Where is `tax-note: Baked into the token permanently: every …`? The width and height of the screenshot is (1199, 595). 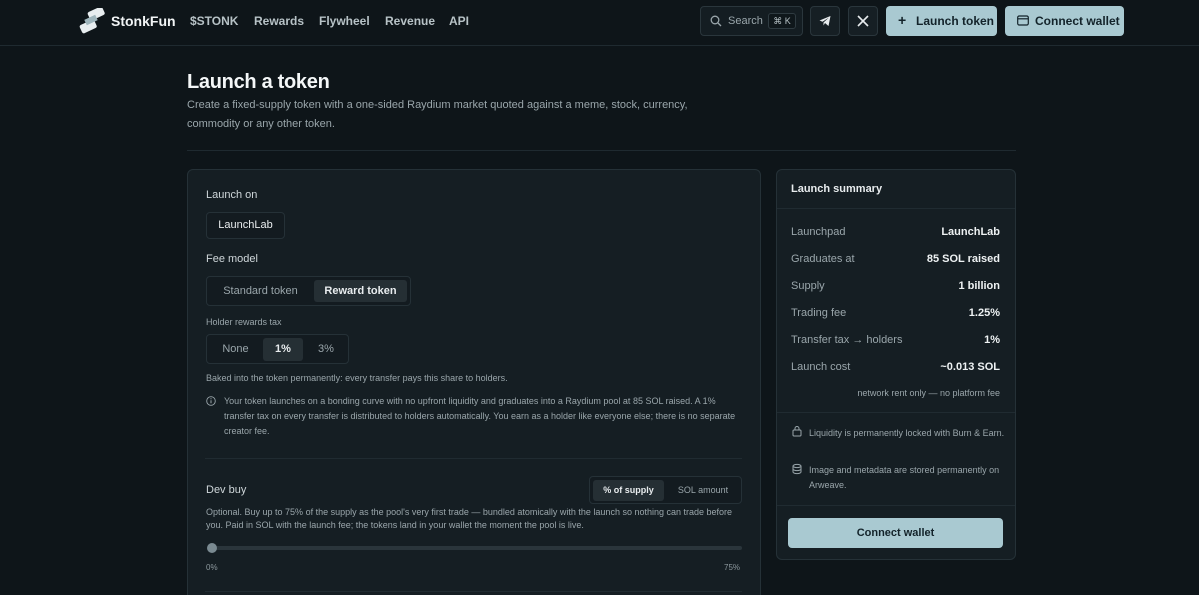 tax-note: Baked into the token permanently: every … is located at coordinates (357, 378).